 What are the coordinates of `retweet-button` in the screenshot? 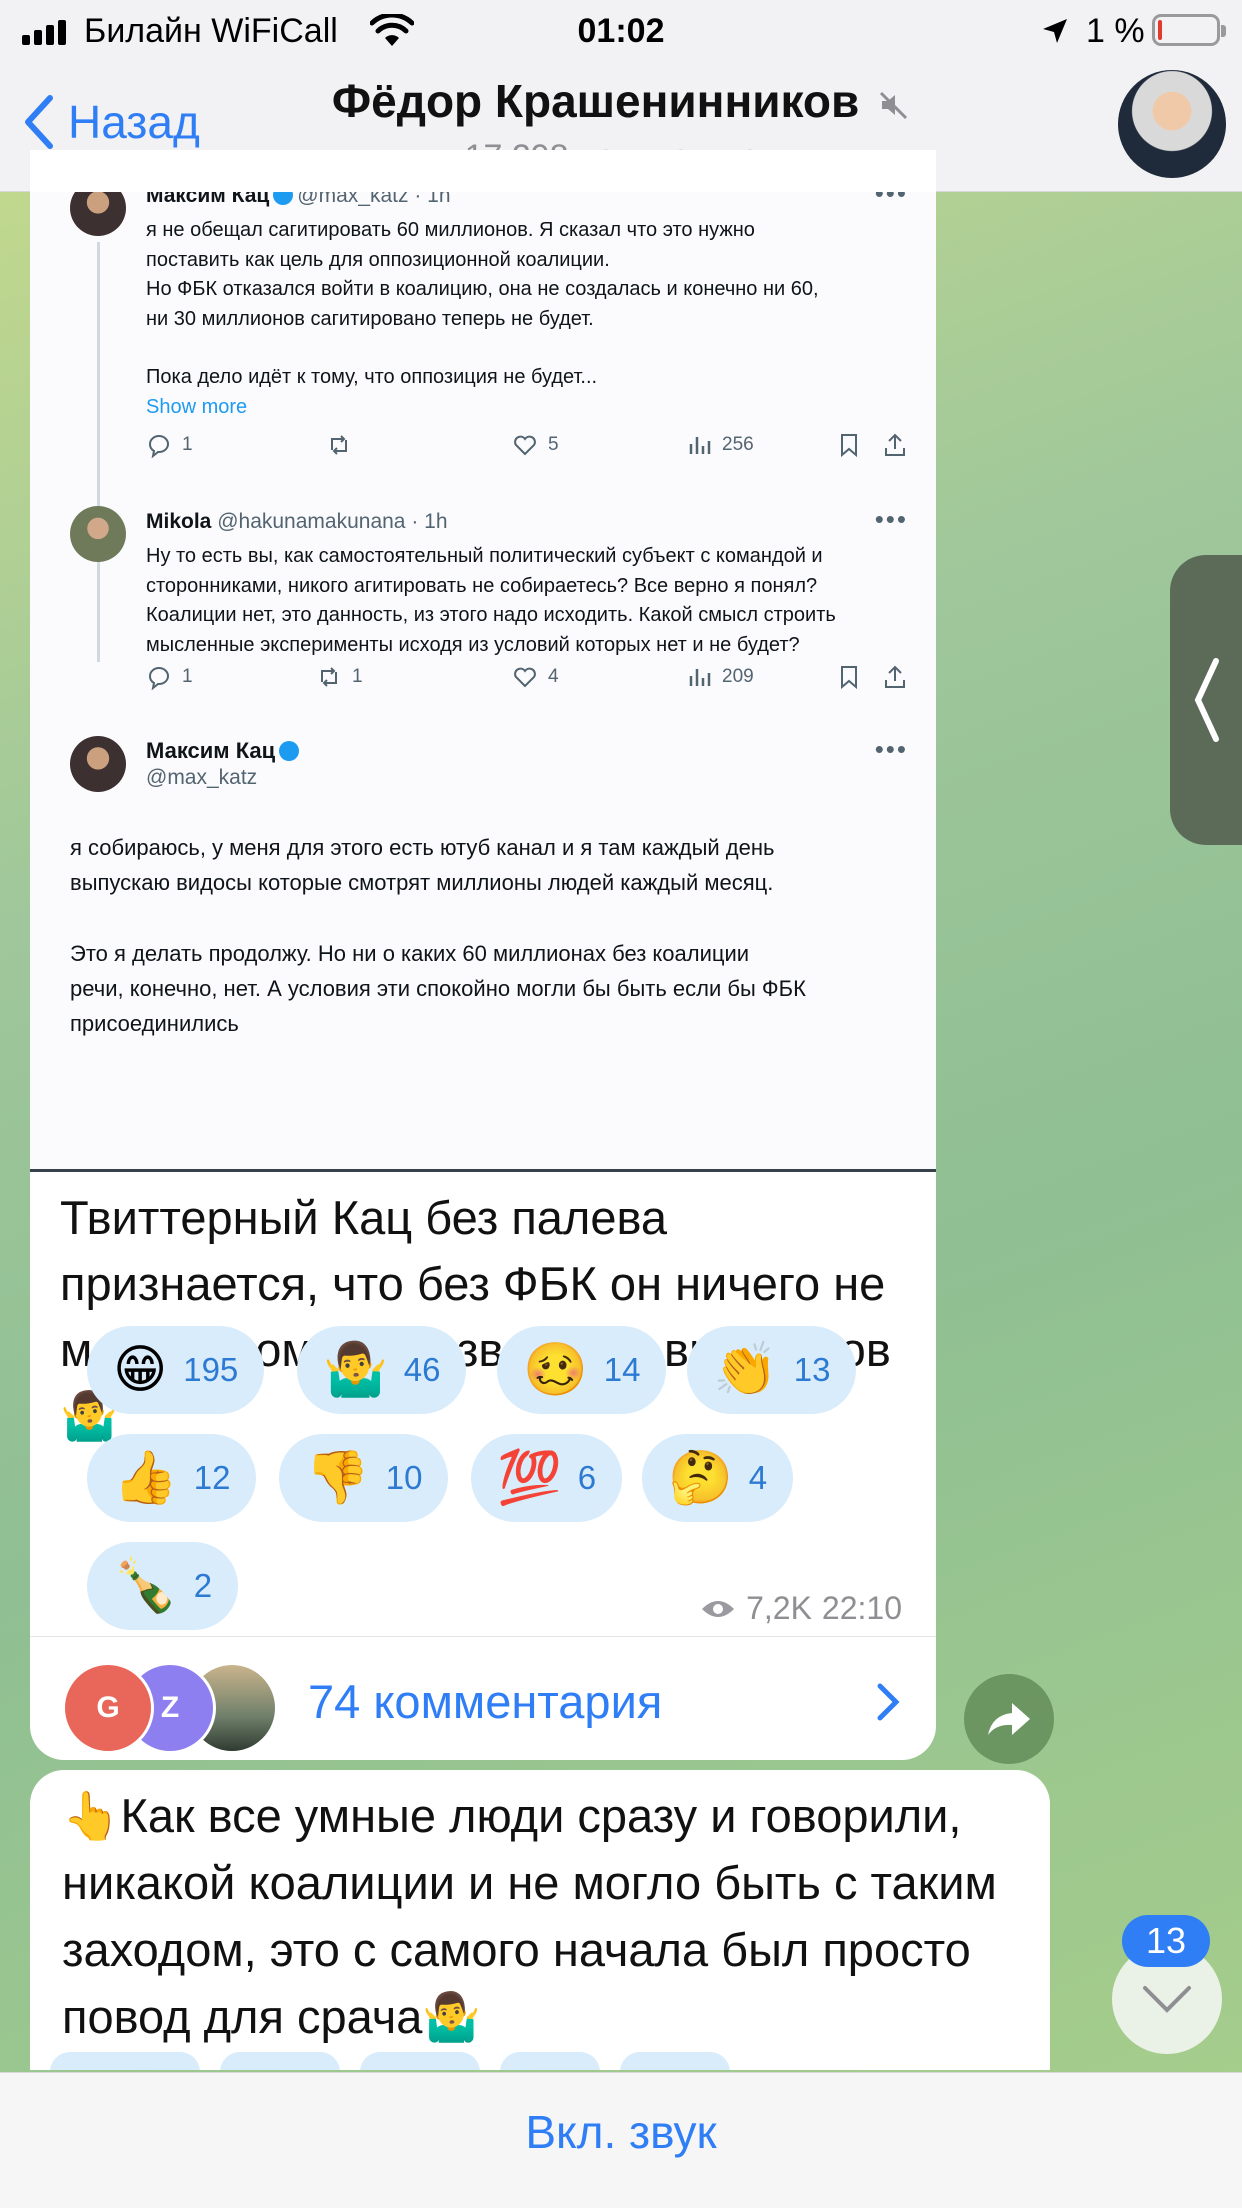 It's located at (339, 445).